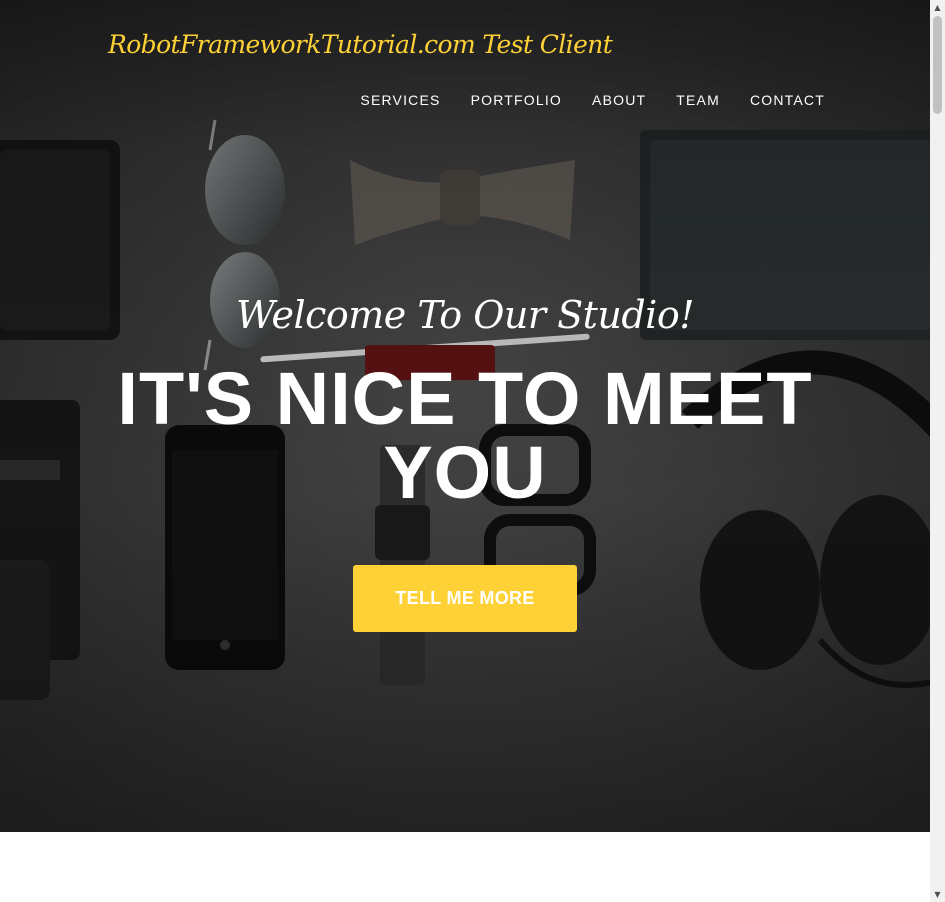  What do you see at coordinates (465, 315) in the screenshot?
I see `hero-subheading: Welcome To Our Studio!` at bounding box center [465, 315].